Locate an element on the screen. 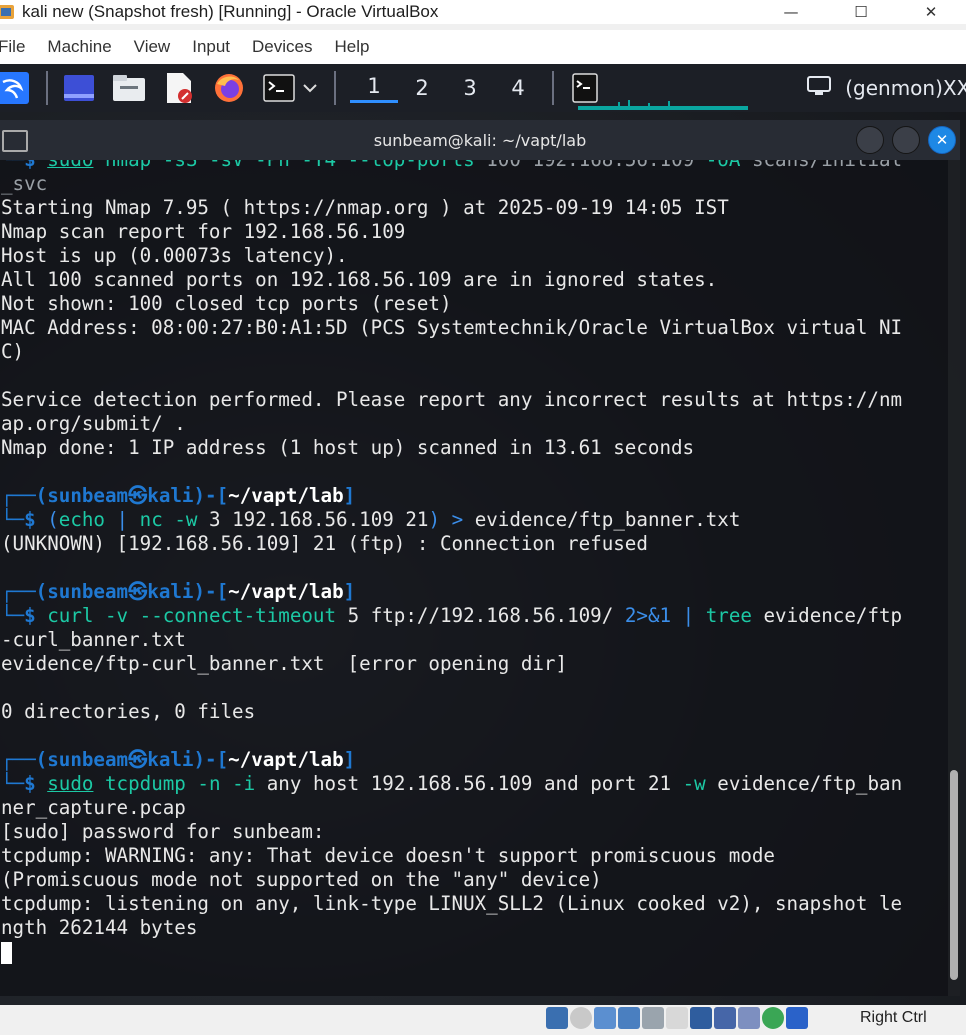 The width and height of the screenshot is (966, 1035). terminal-text-segment: -w is located at coordinates (185, 519).